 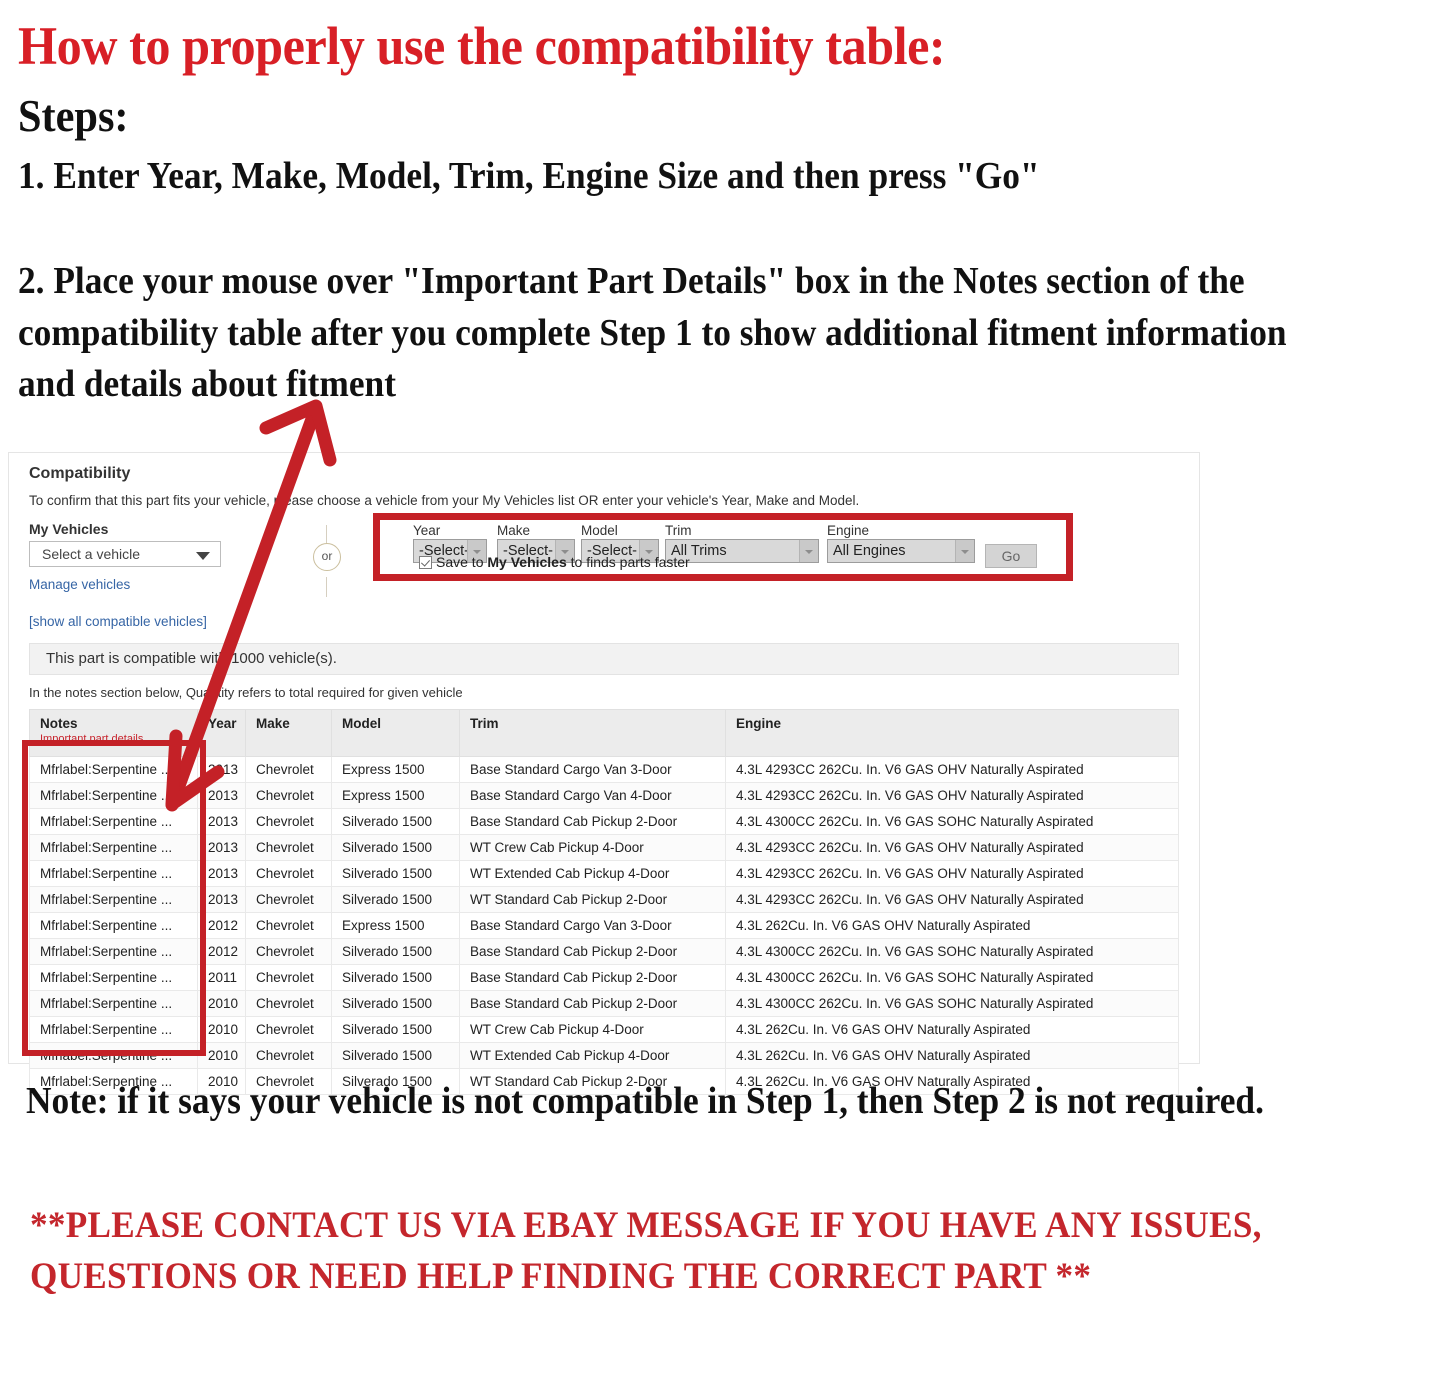 What do you see at coordinates (848, 530) in the screenshot?
I see `engine-label: Engine` at bounding box center [848, 530].